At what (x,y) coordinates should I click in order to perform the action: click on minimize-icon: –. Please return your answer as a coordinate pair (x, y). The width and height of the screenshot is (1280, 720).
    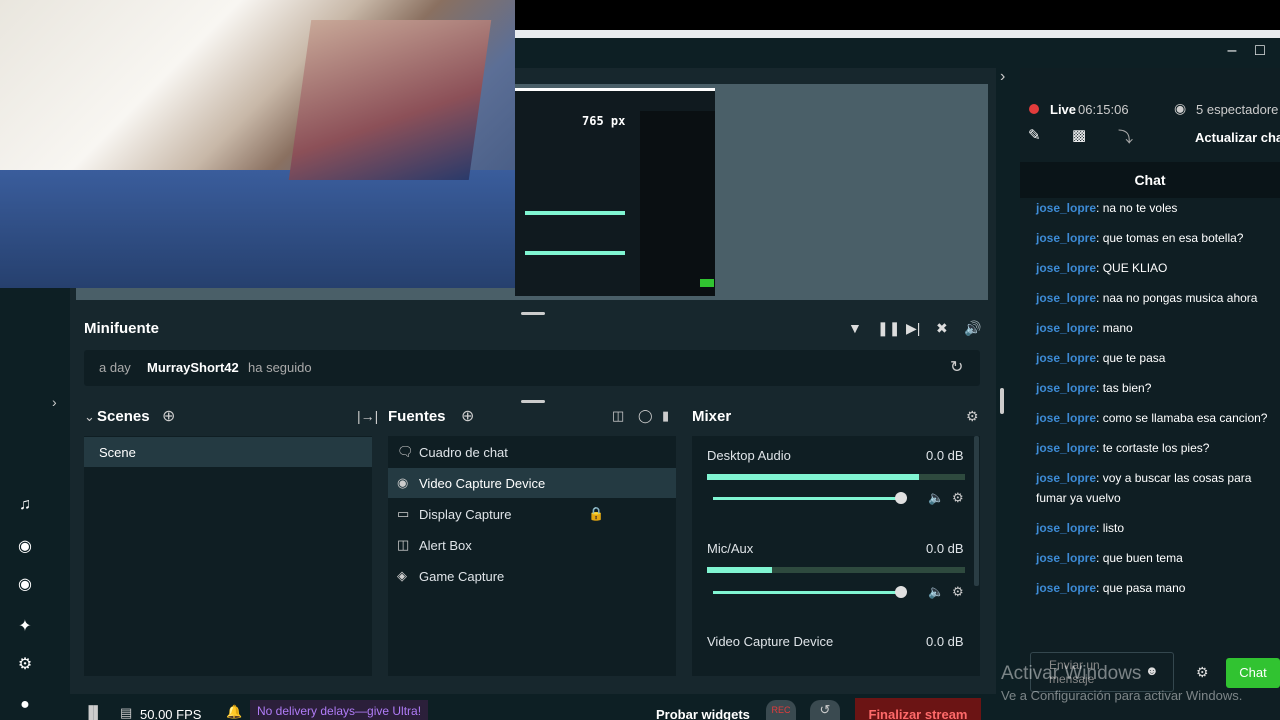
    Looking at the image, I should click on (1232, 52).